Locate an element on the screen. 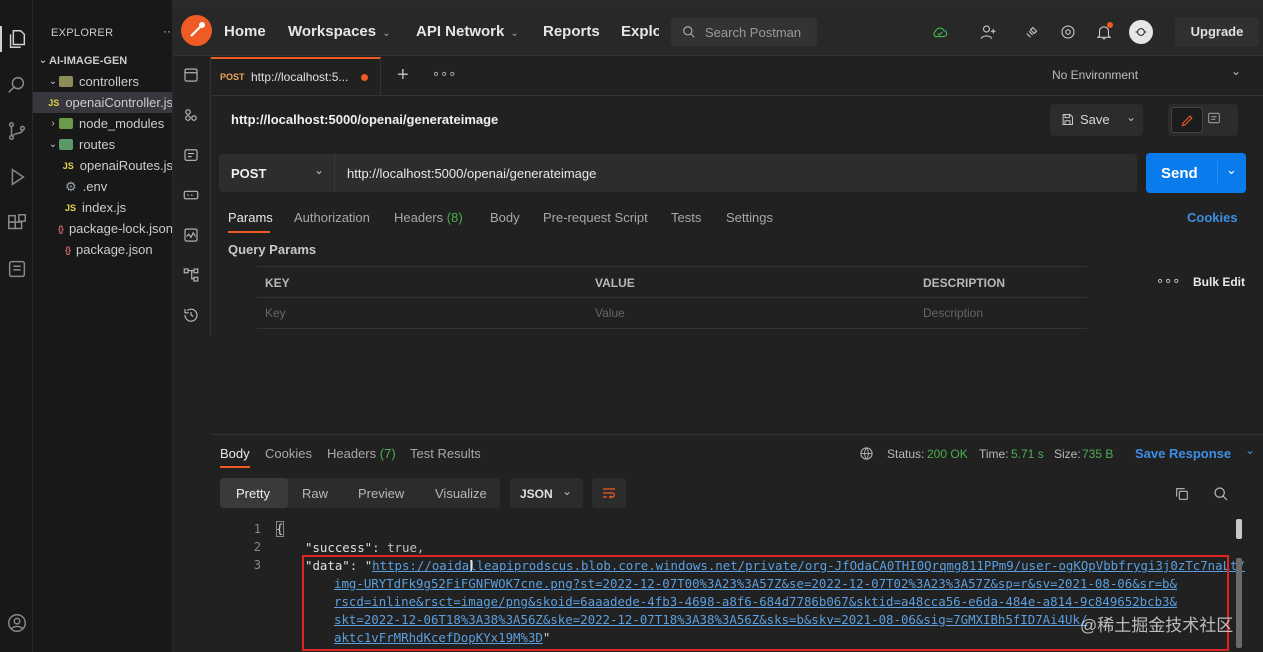  collections-icon is located at coordinates (192, 76).